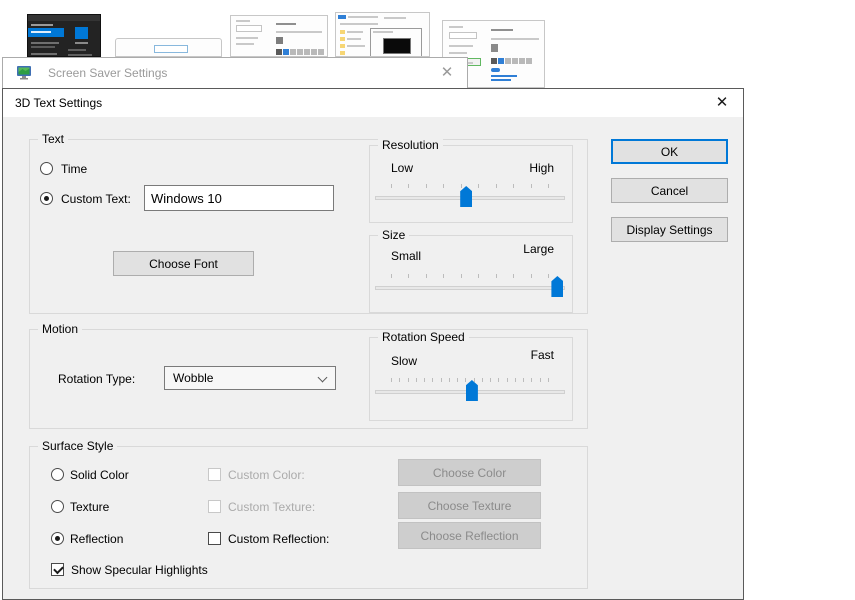 This screenshot has width=855, height=600. What do you see at coordinates (96, 199) in the screenshot?
I see `custom-text-label: Custom Text:` at bounding box center [96, 199].